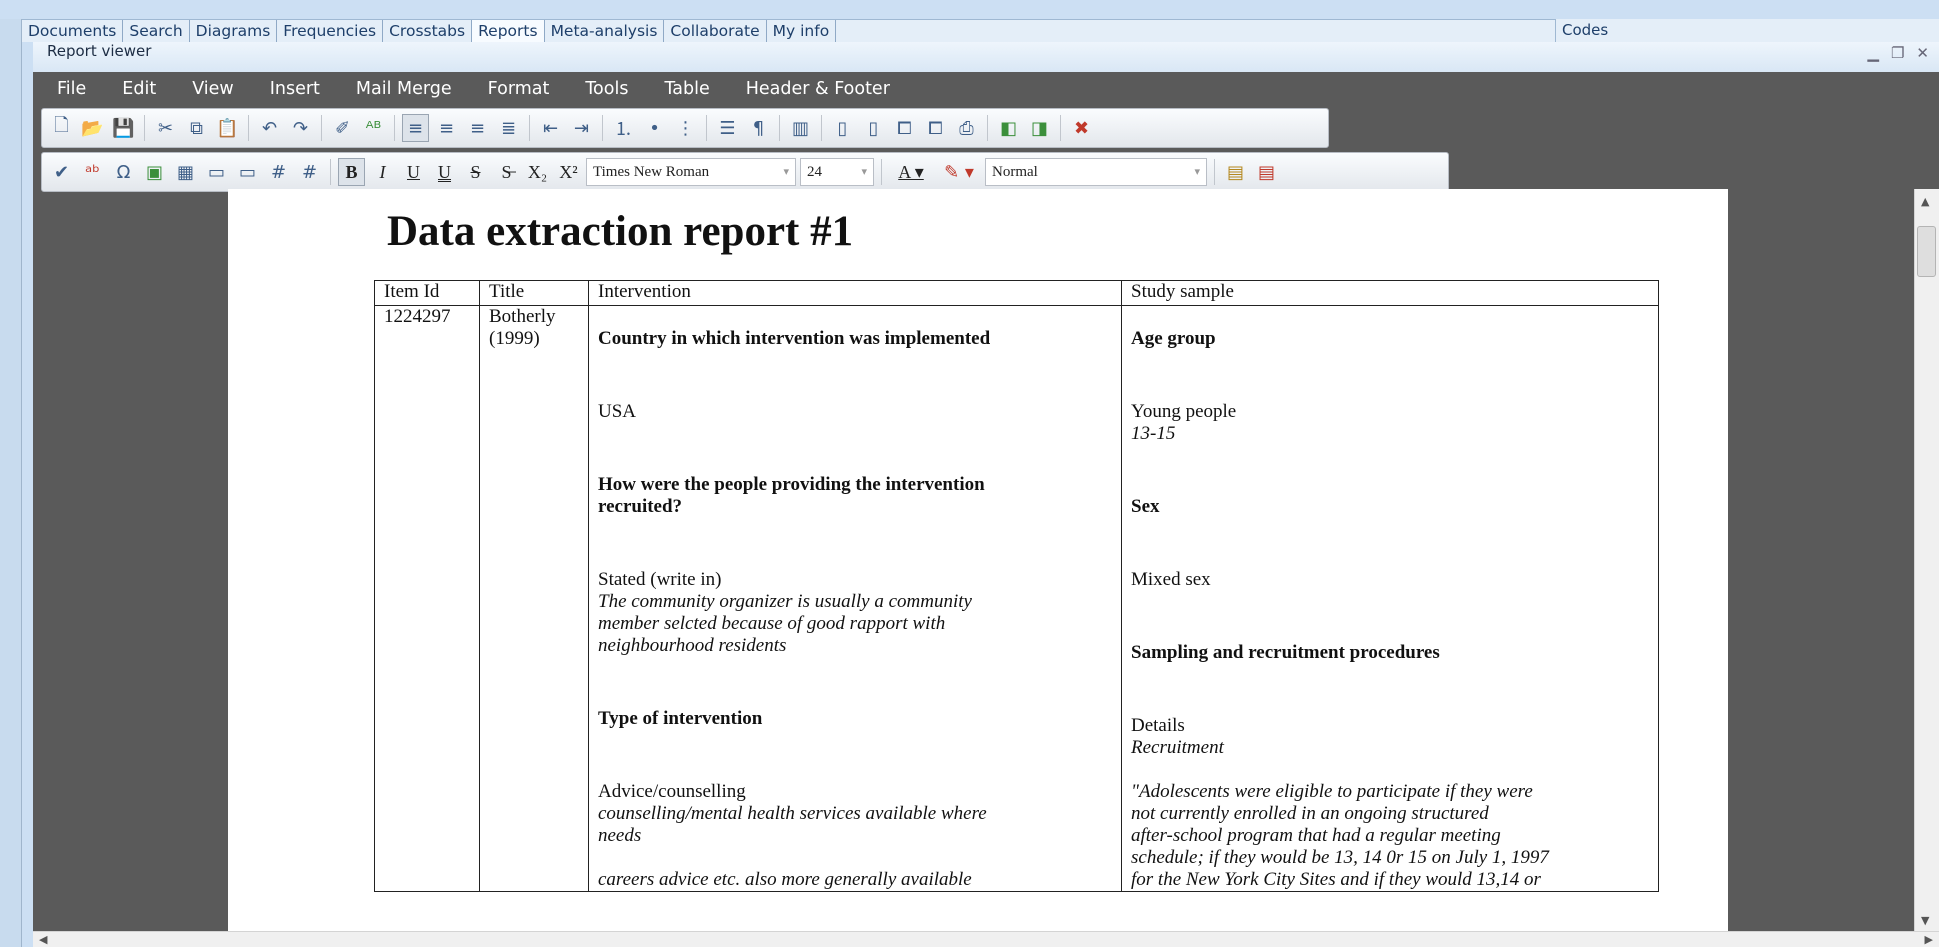 The width and height of the screenshot is (1939, 947). I want to click on spelling-options-icon: ᵃᵇ, so click(92, 172).